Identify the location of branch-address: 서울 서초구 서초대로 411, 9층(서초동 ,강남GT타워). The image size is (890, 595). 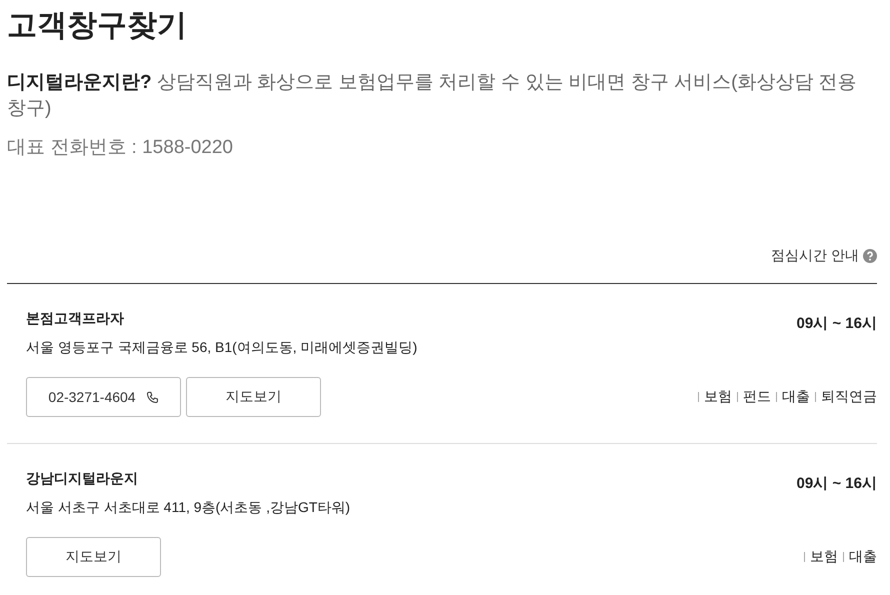
(189, 508).